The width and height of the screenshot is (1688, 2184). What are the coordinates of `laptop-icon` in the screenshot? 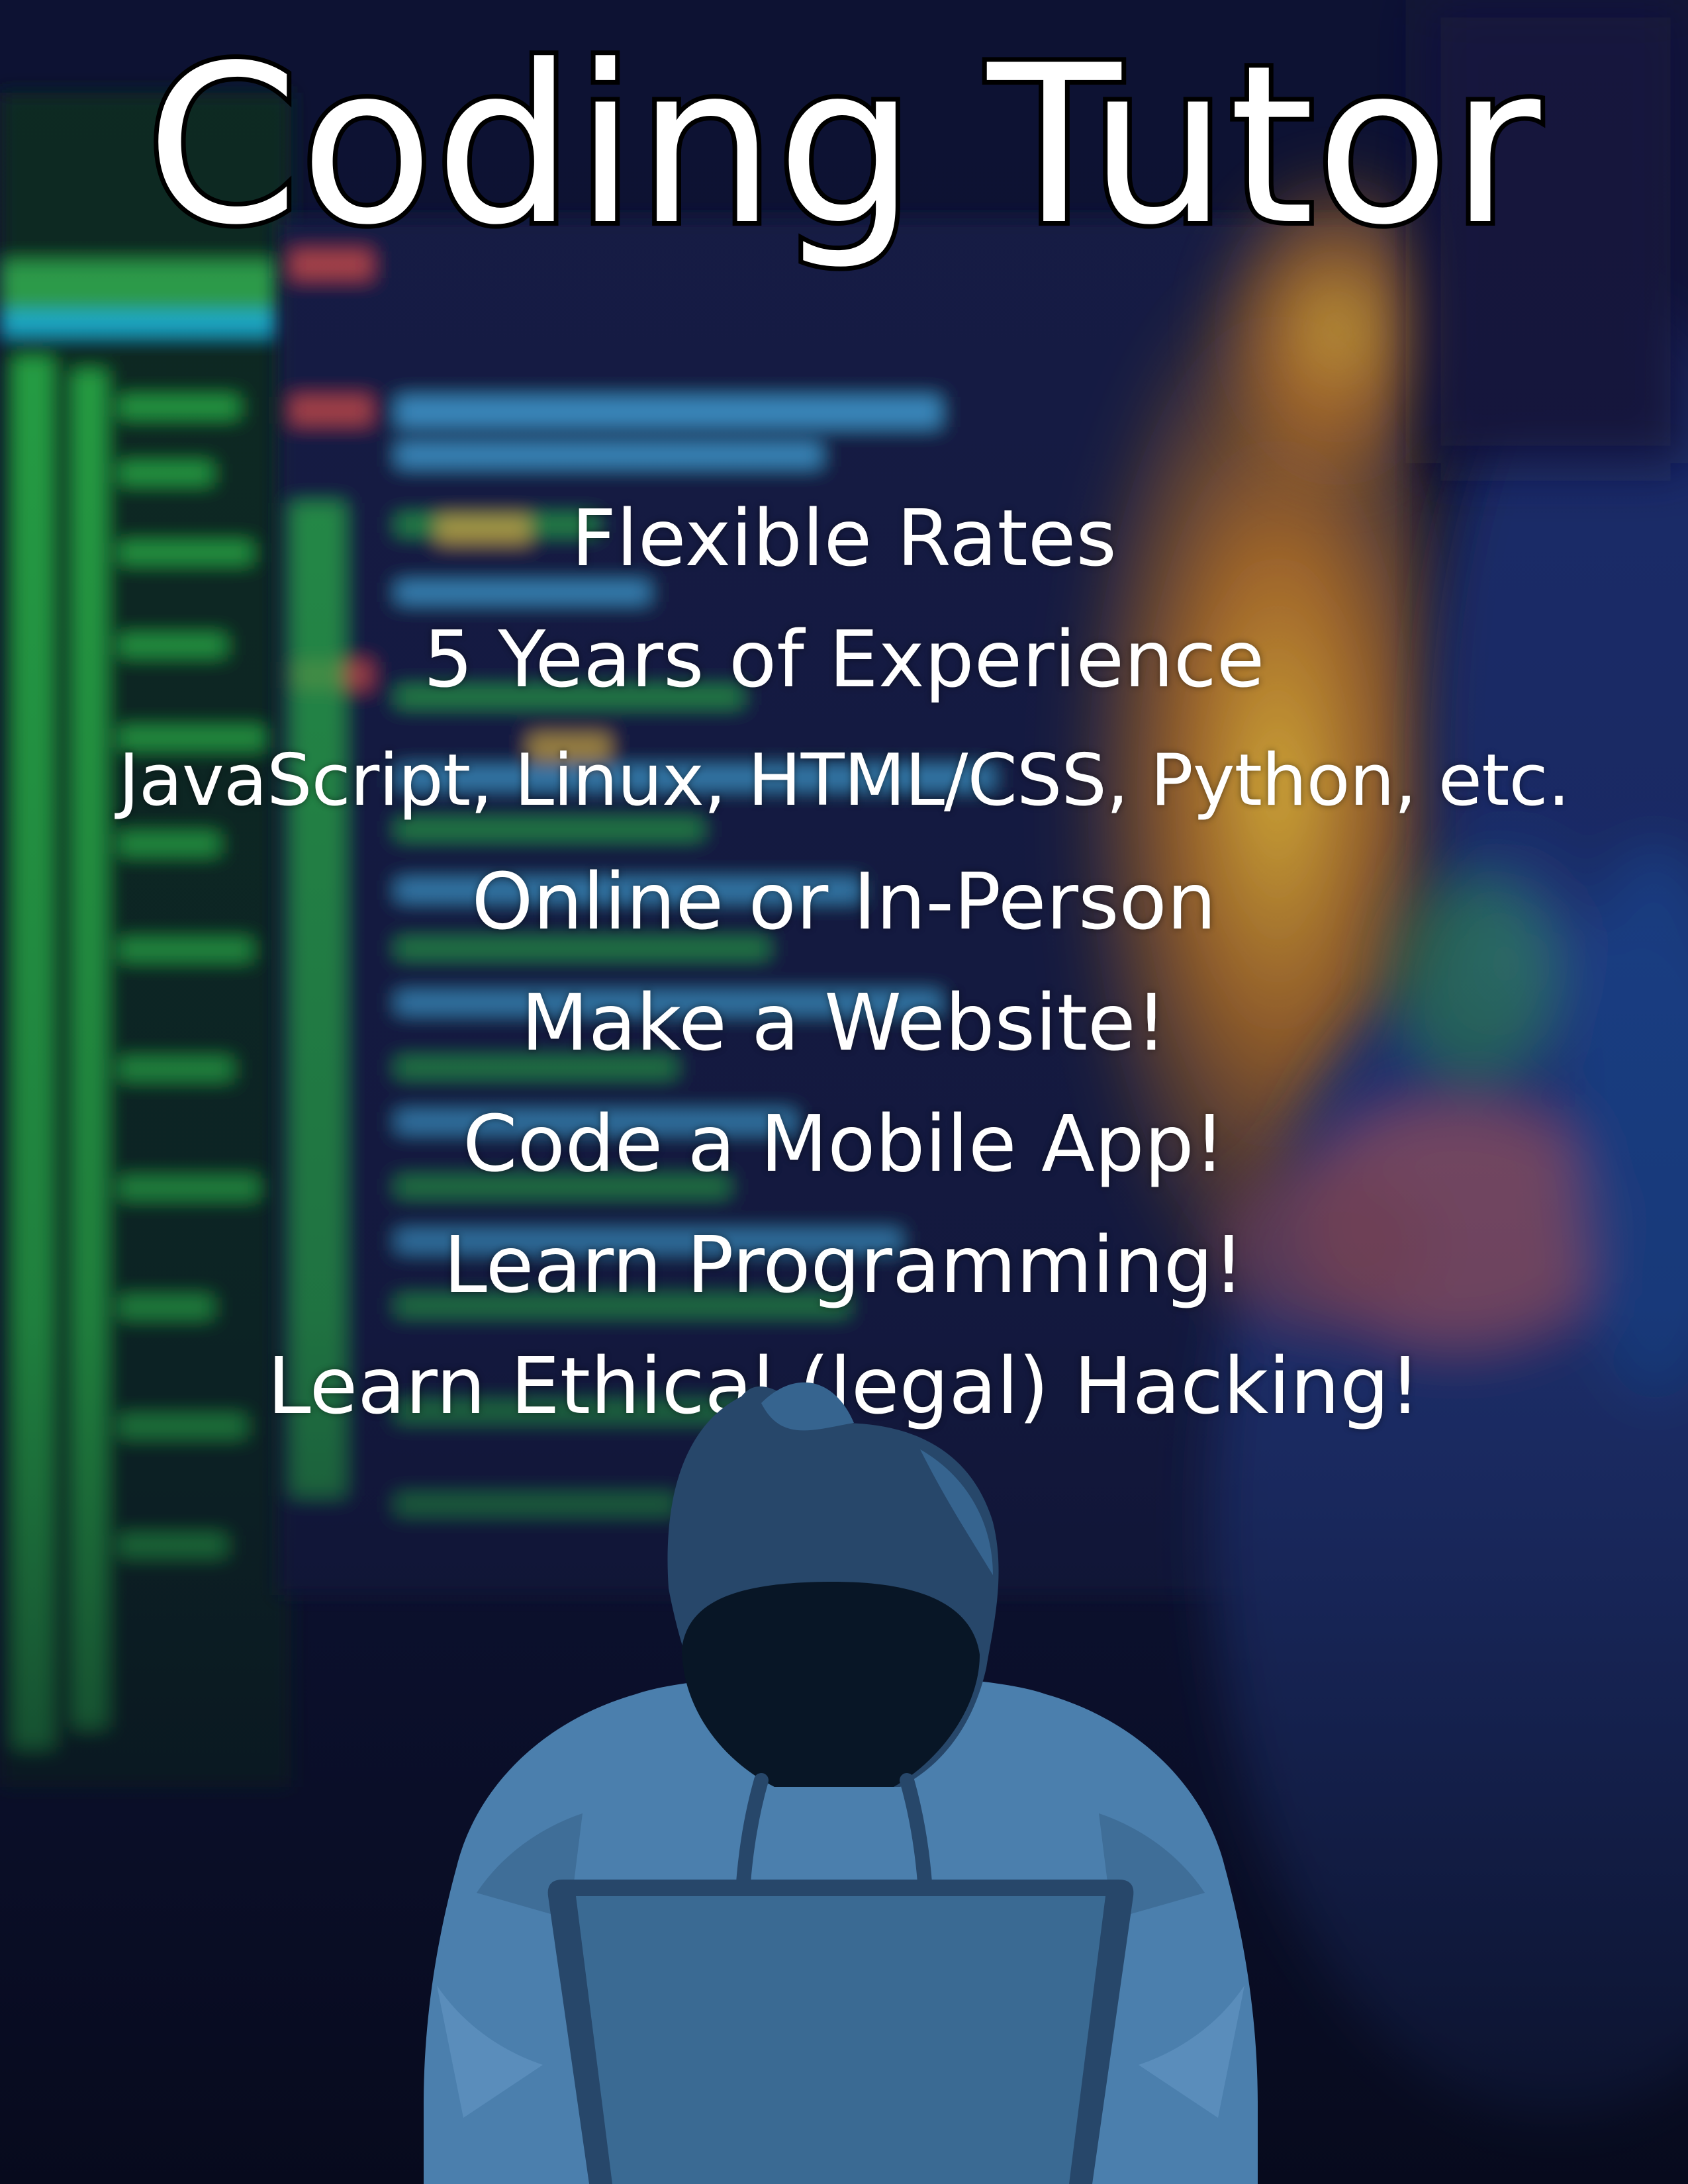 It's located at (840, 2032).